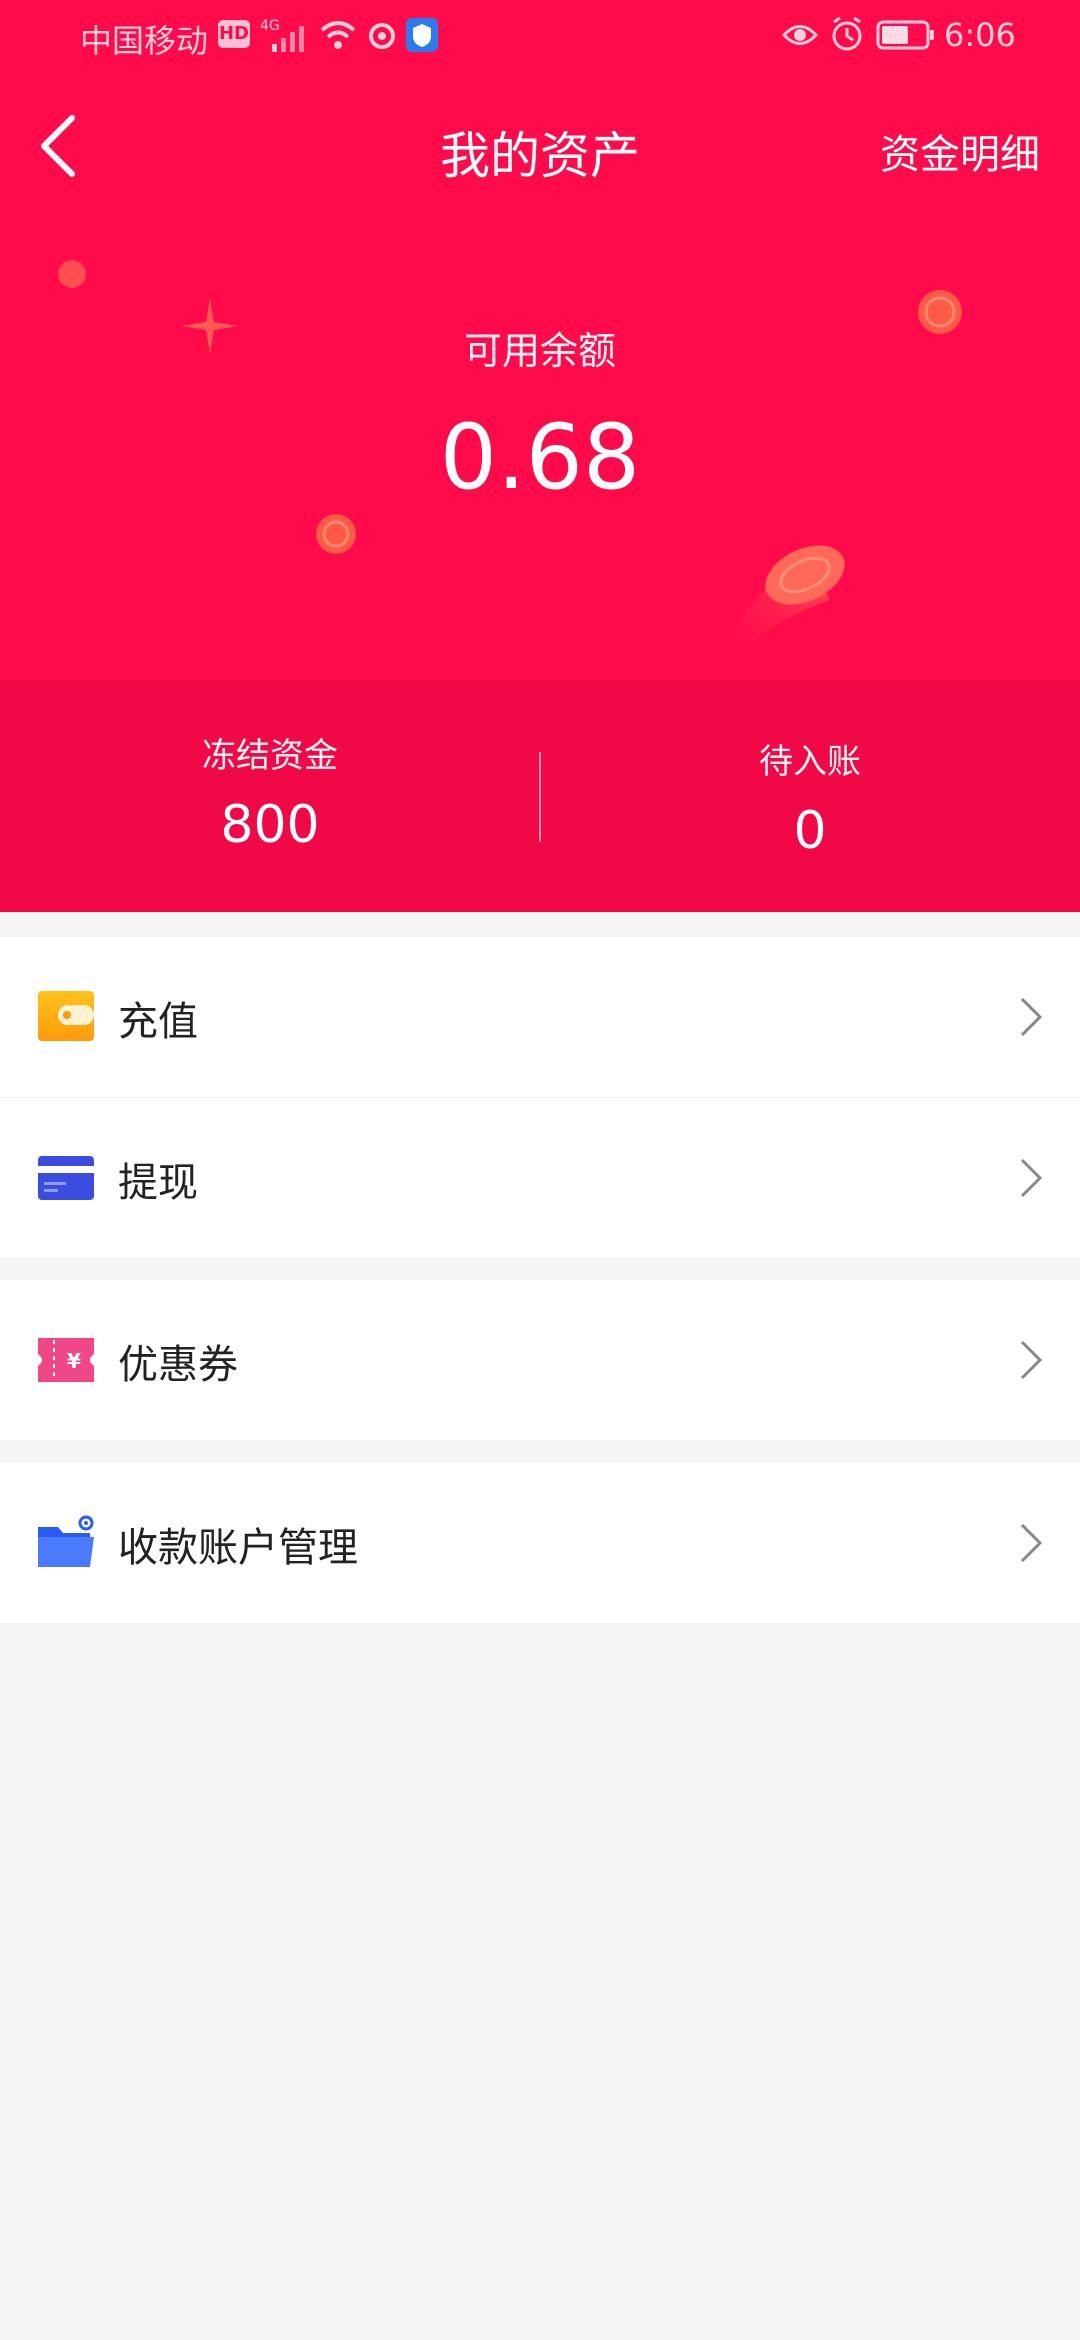 The height and width of the screenshot is (2340, 1080). Describe the element at coordinates (66, 1178) in the screenshot. I see `bank-card-icon` at that location.